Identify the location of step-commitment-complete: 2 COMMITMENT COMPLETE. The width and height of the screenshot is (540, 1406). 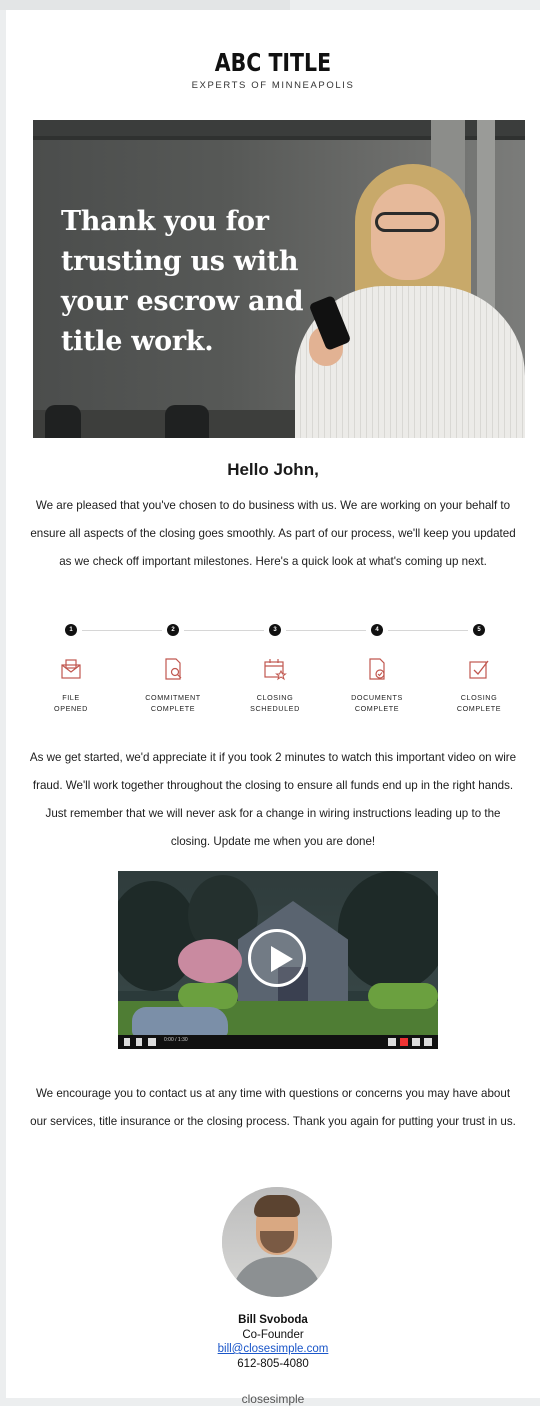
(173, 669).